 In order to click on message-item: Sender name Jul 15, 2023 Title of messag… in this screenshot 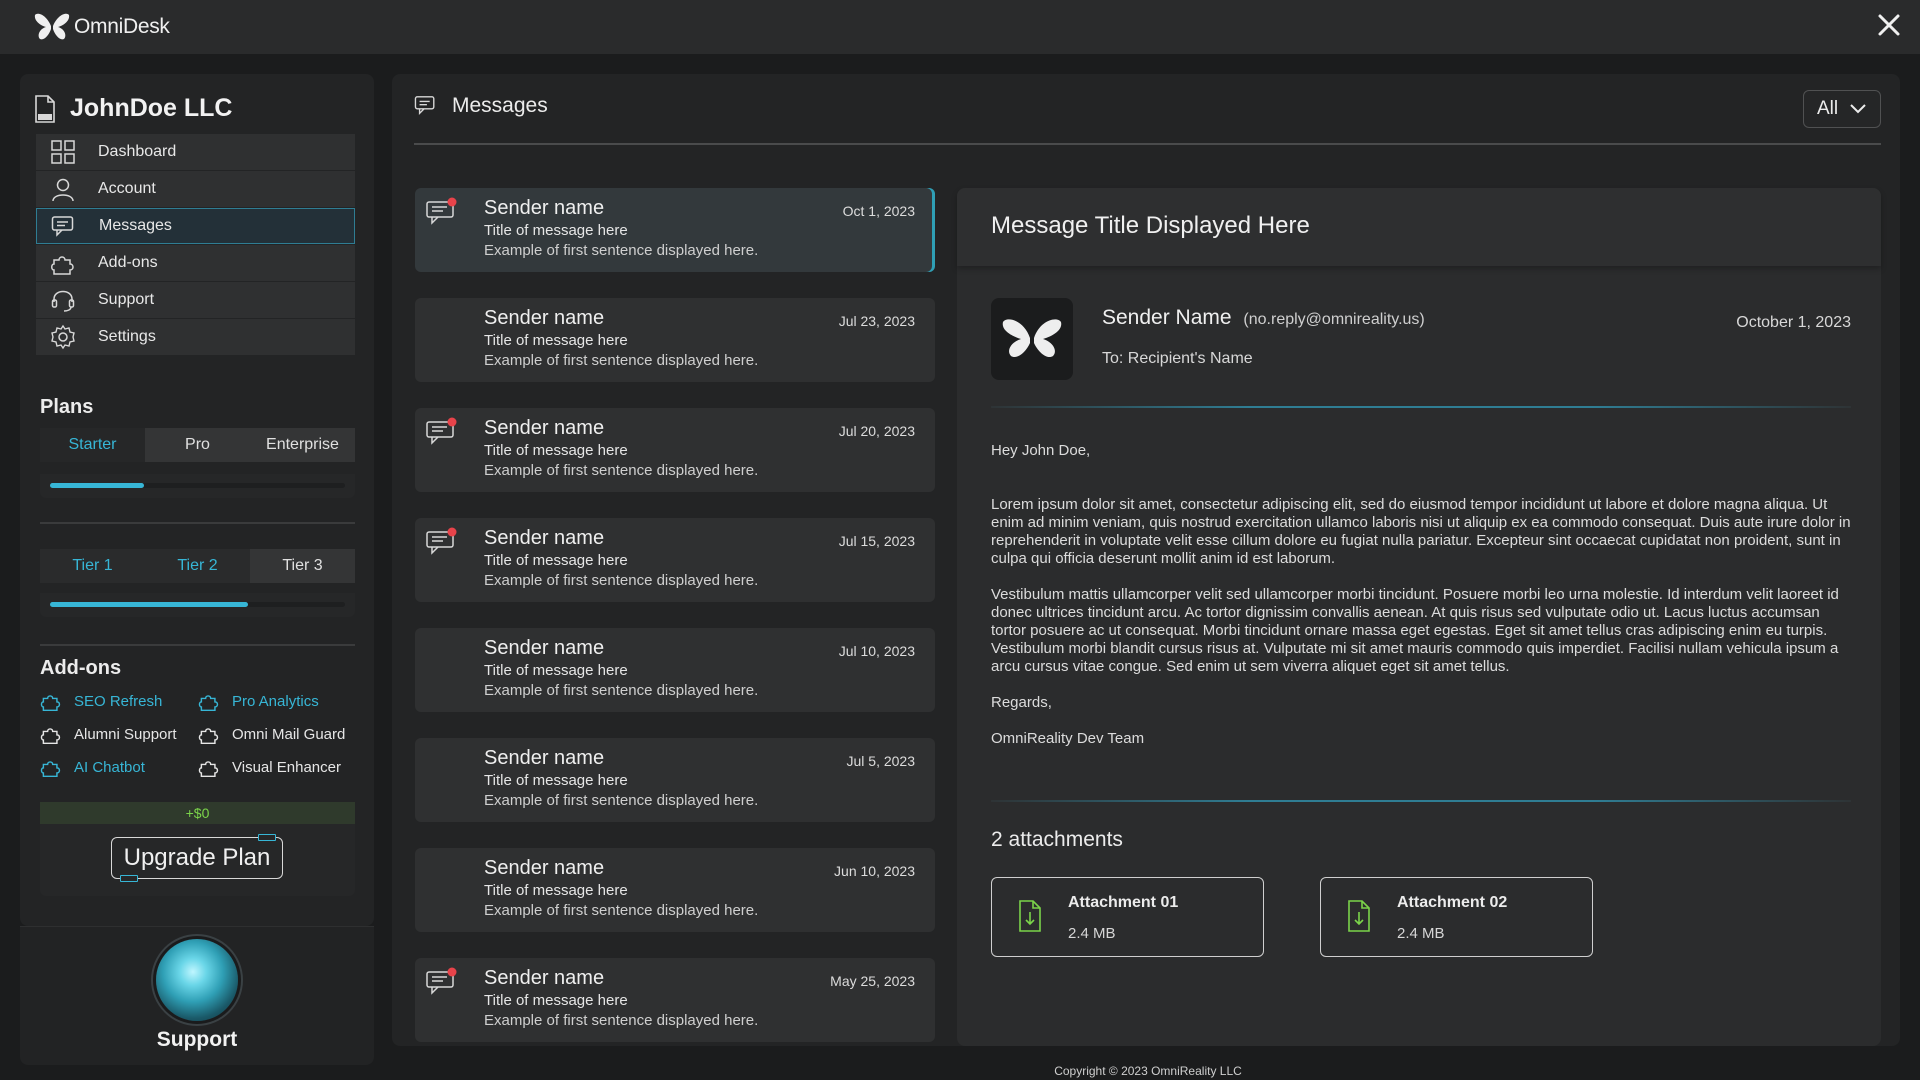, I will do `click(675, 560)`.